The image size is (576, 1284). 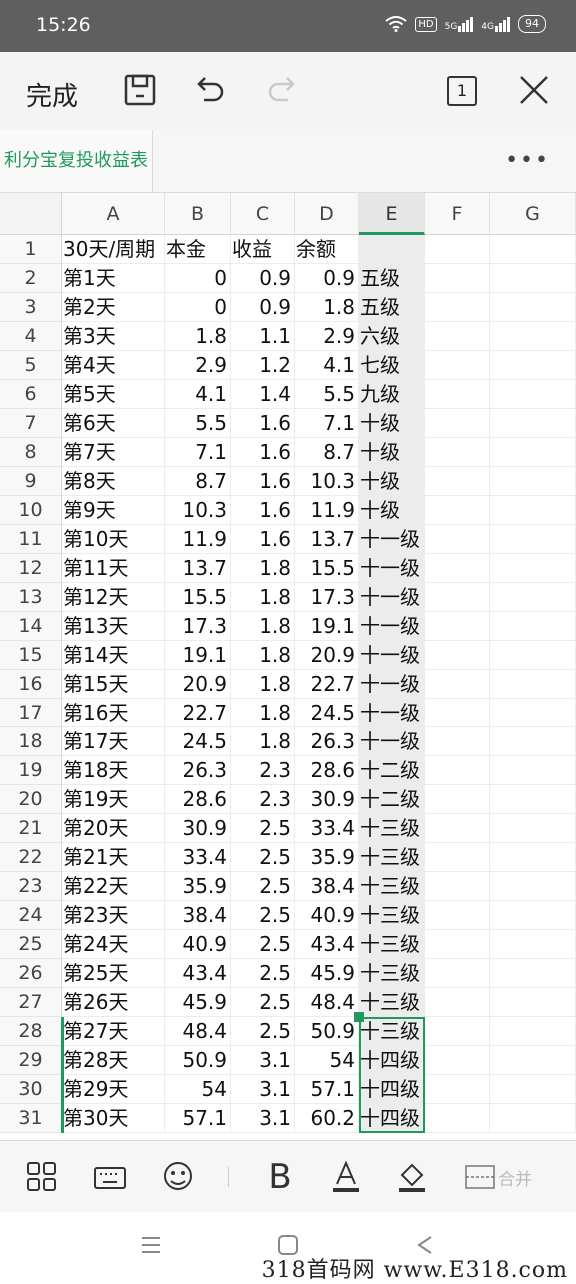 I want to click on cell-a8: 第7天, so click(x=113, y=452).